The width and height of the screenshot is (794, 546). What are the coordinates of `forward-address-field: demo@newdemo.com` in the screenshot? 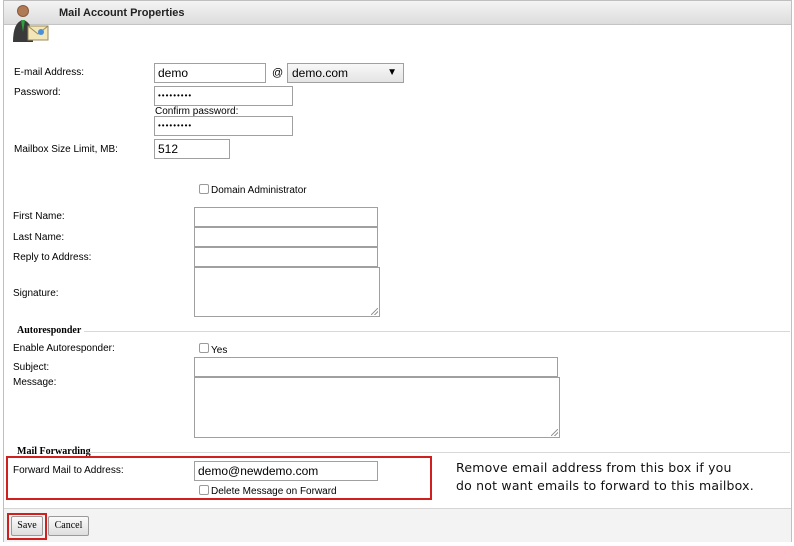 It's located at (286, 471).